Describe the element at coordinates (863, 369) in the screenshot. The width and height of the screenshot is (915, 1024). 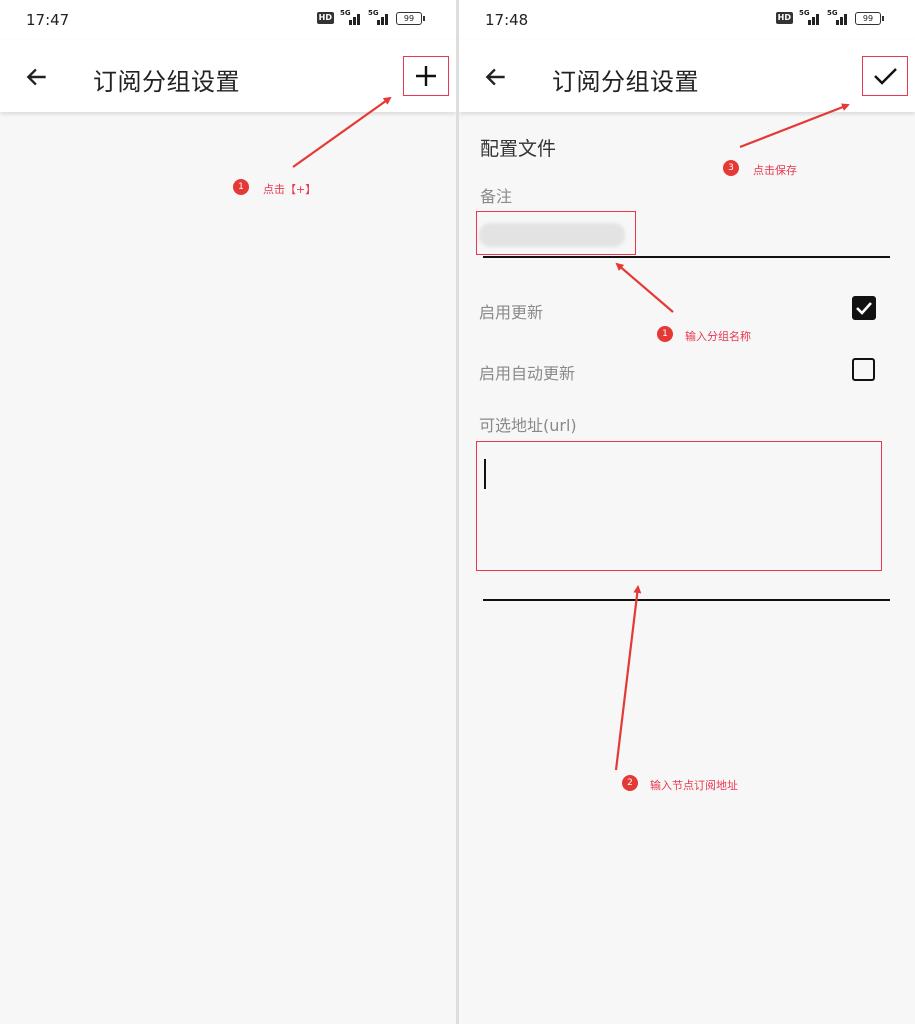
I see `auto-update-checkbox` at that location.